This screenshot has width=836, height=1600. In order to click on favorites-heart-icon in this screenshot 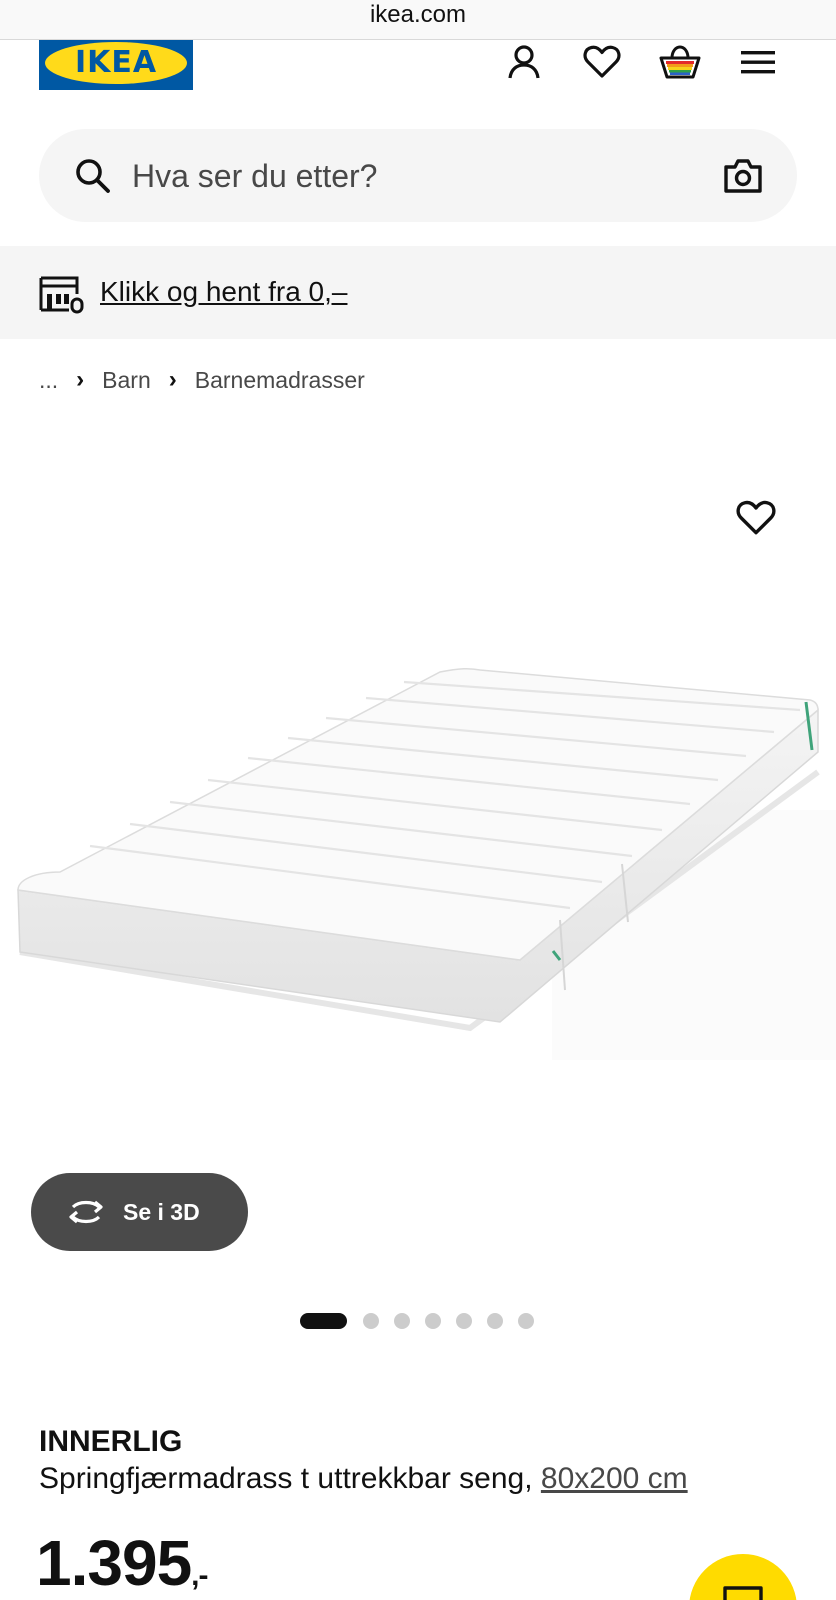, I will do `click(602, 62)`.